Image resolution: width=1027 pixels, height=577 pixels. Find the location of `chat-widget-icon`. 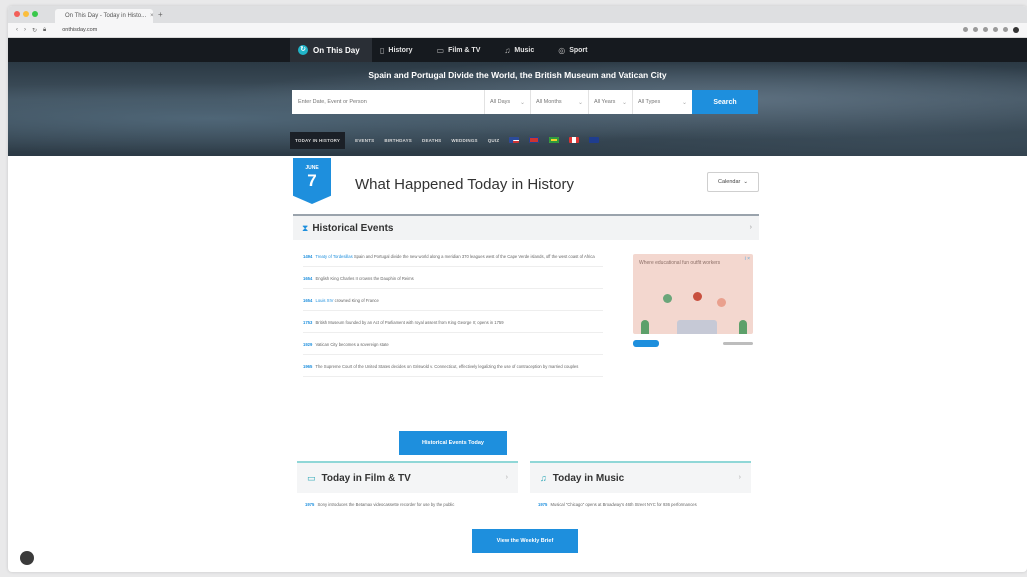

chat-widget-icon is located at coordinates (27, 558).